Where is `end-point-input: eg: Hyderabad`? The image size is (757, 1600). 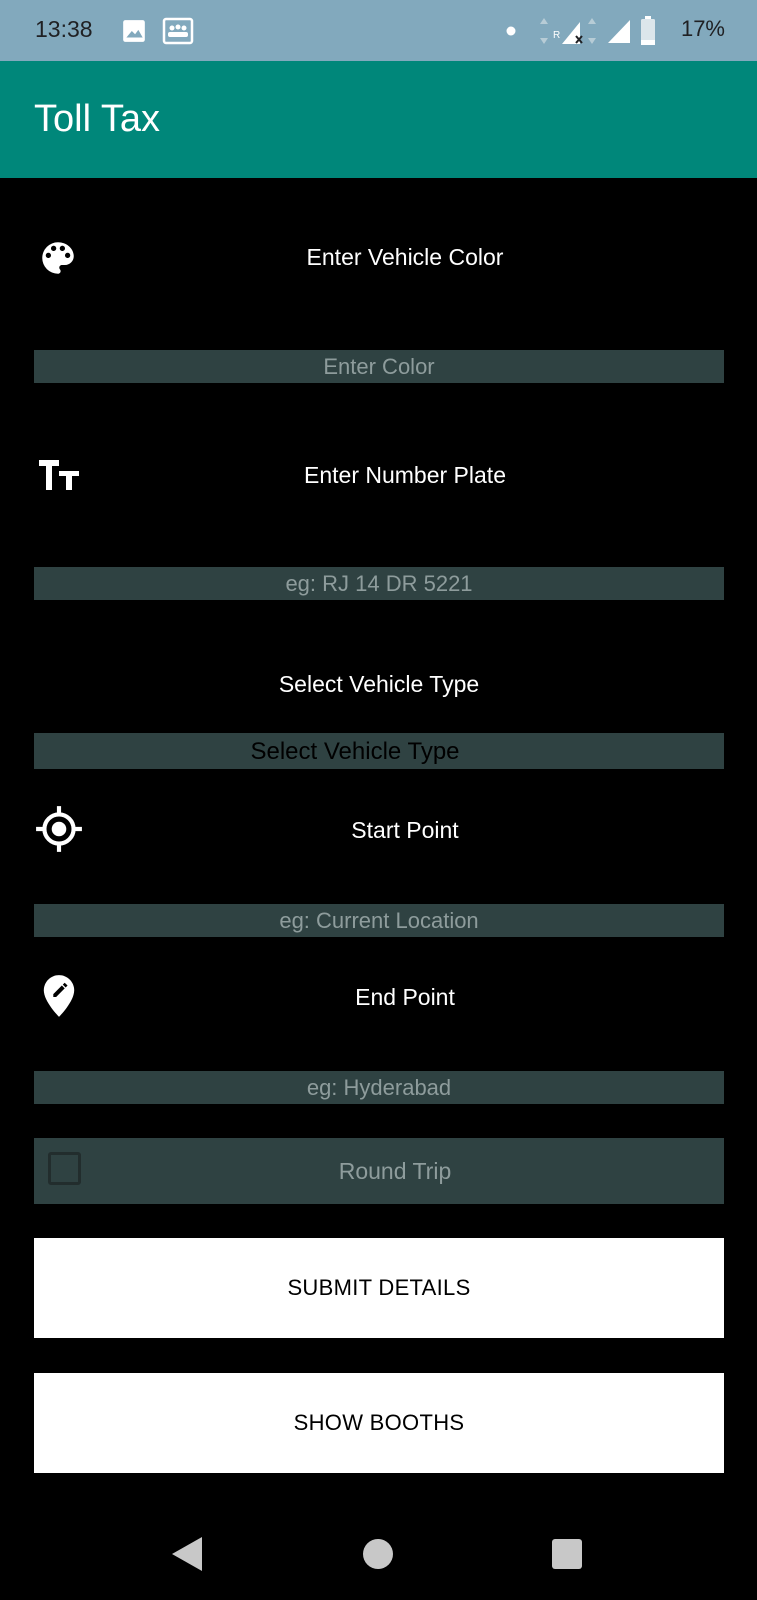
end-point-input: eg: Hyderabad is located at coordinates (379, 1087).